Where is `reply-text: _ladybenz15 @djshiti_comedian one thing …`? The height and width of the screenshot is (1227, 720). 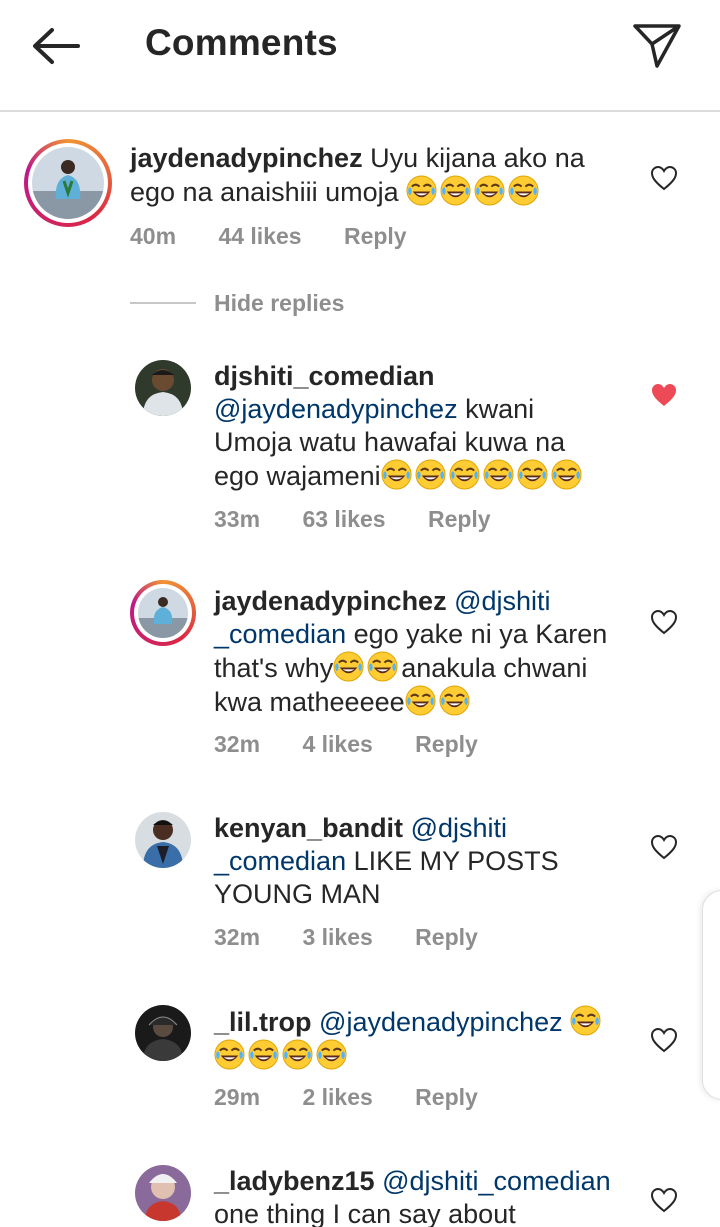 reply-text: _ladybenz15 @djshiti_comedian one thing … is located at coordinates (434, 1196).